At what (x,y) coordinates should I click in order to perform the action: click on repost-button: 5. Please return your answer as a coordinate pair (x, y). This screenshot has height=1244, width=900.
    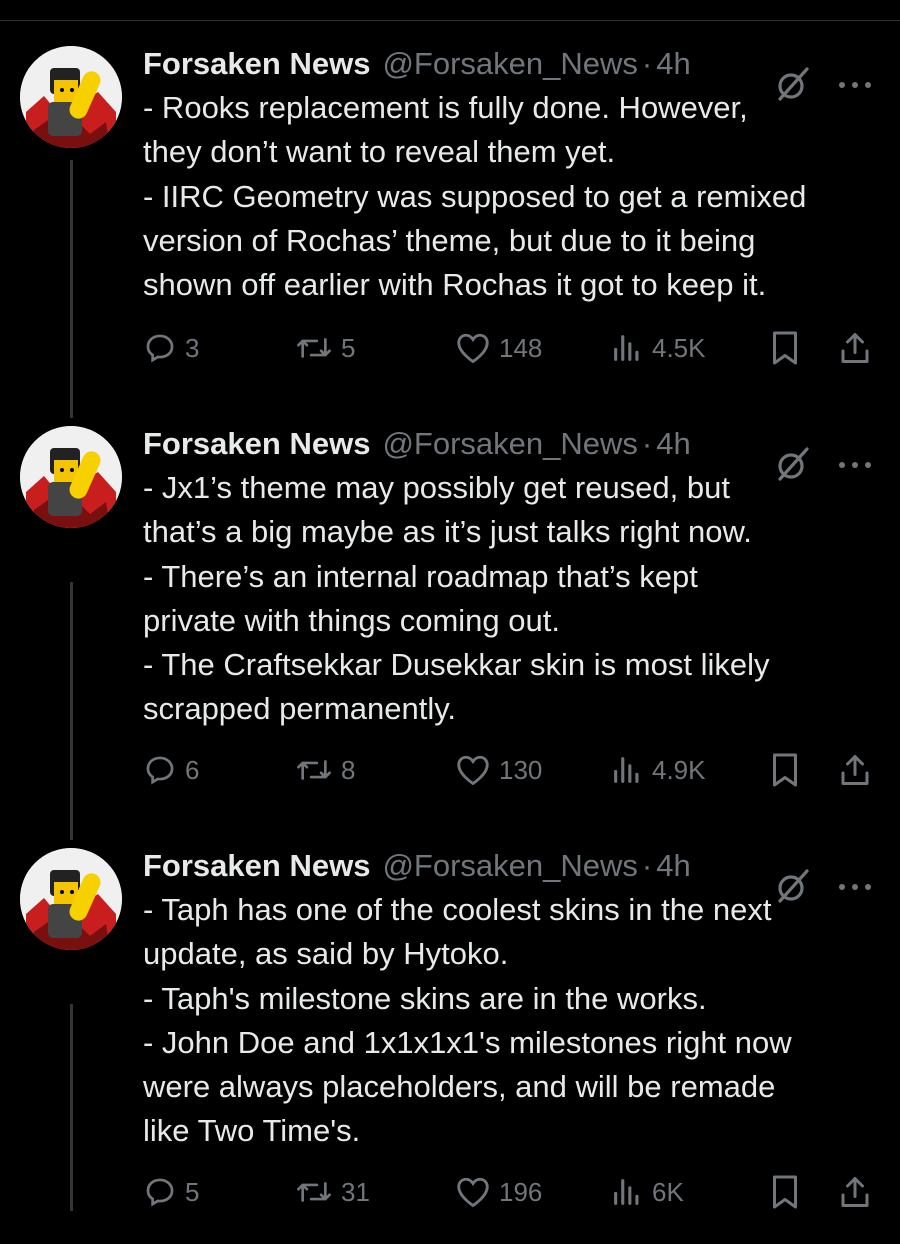
    Looking at the image, I should click on (325, 348).